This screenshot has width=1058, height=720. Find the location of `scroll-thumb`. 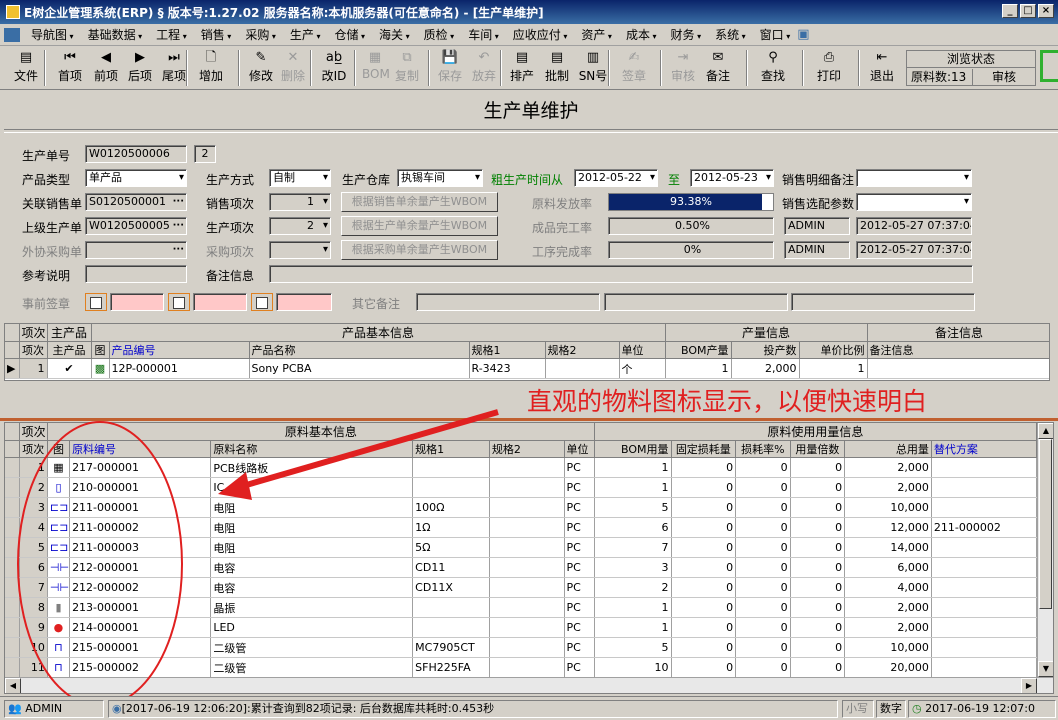

scroll-thumb is located at coordinates (1045, 524).